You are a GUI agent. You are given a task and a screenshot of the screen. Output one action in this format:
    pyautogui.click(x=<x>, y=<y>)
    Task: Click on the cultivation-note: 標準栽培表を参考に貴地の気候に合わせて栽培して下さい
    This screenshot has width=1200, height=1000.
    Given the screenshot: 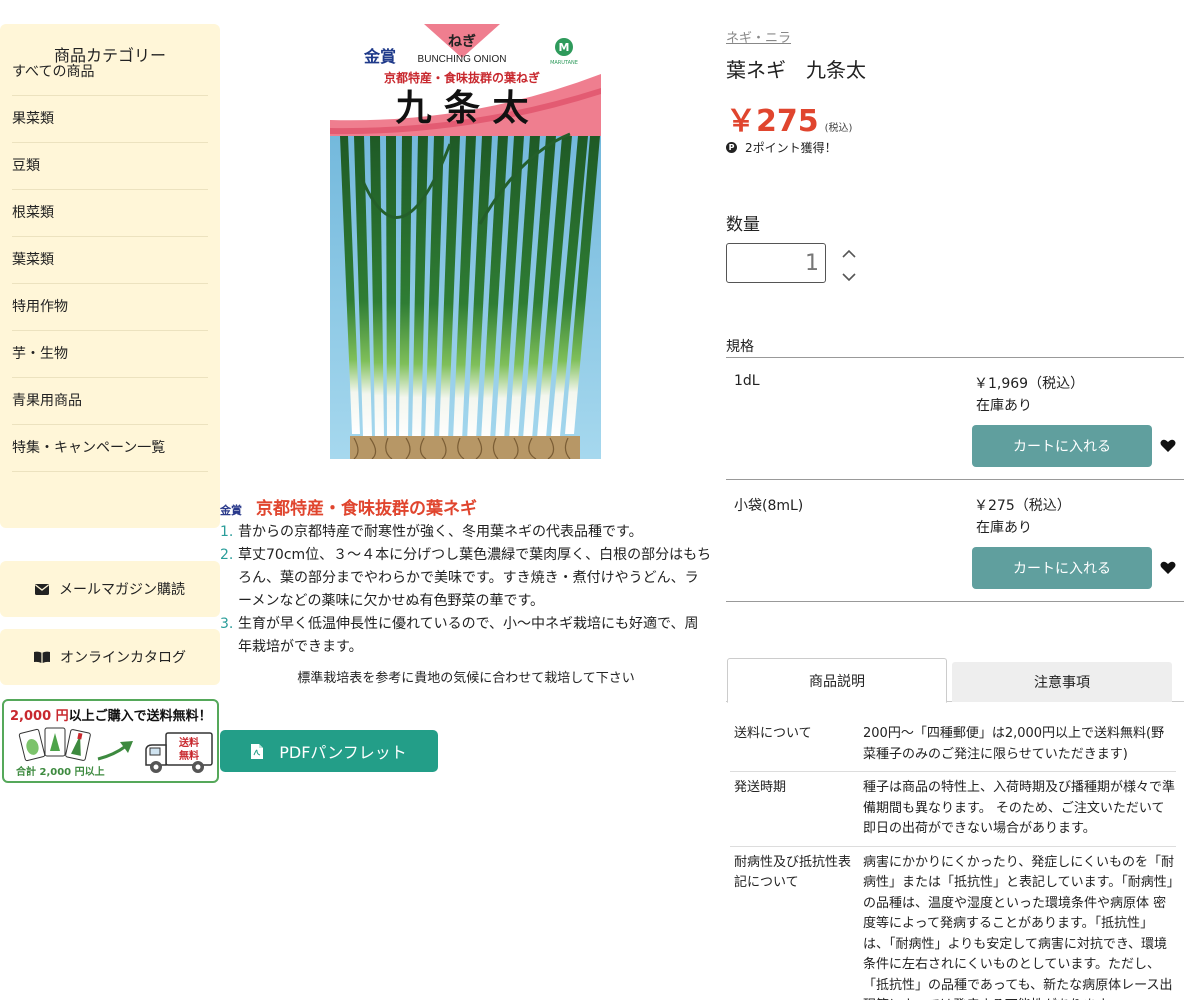 What is the action you would take?
    pyautogui.click(x=466, y=678)
    